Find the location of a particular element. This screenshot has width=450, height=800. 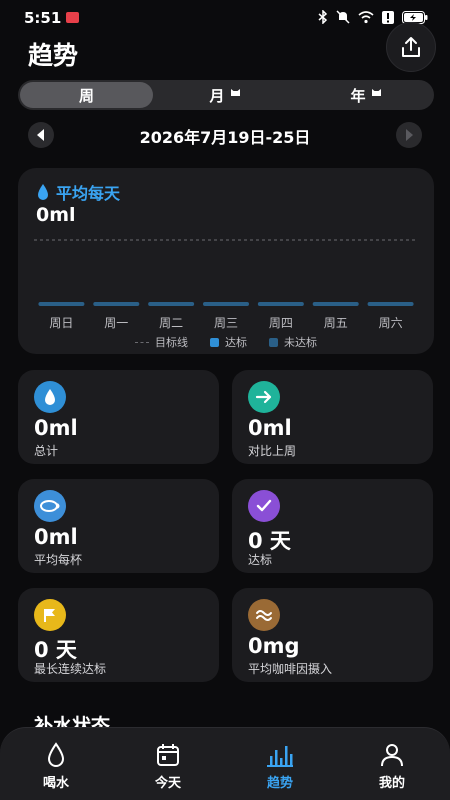

coffee-icon is located at coordinates (264, 615).